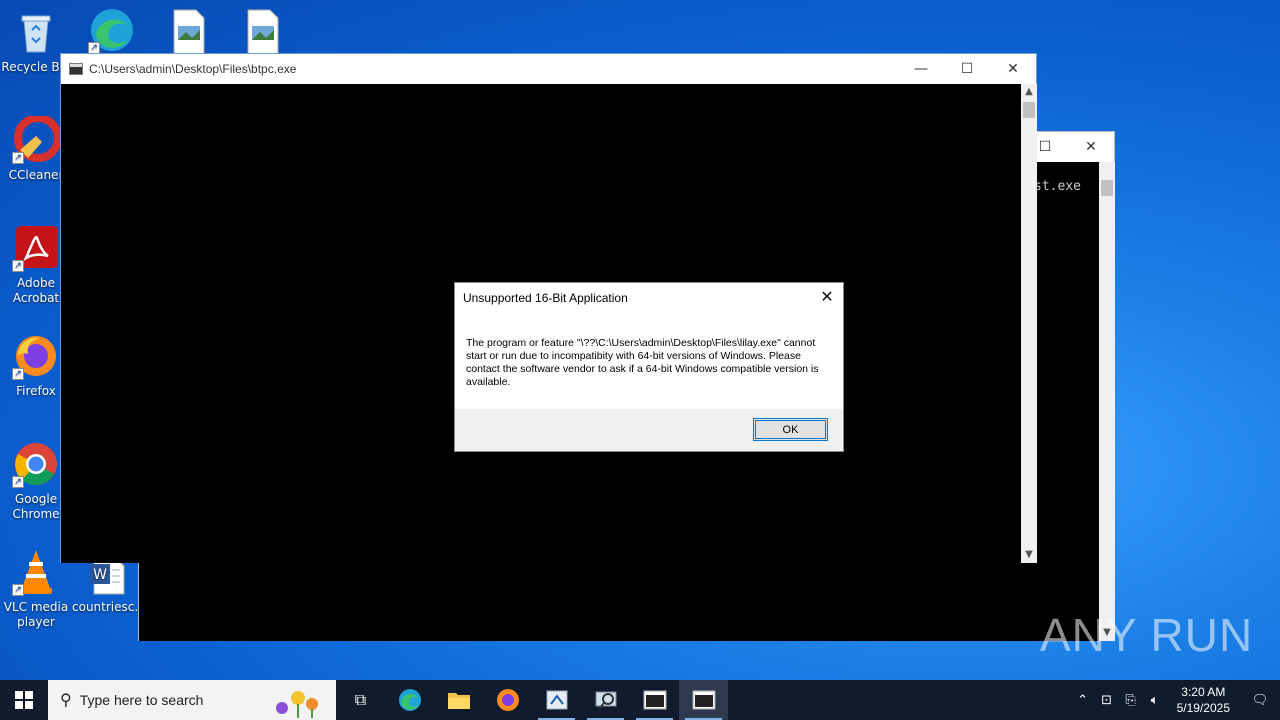 The image size is (1280, 720). I want to click on watermark: ANY RUN, so click(1147, 635).